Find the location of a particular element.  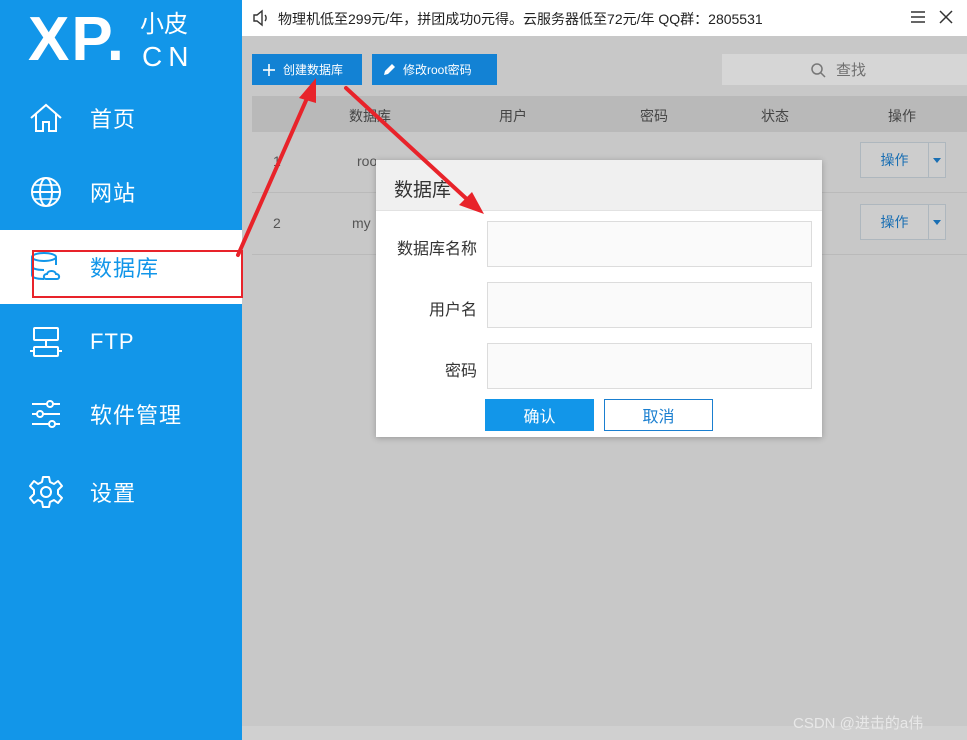

logo-main-text: XP. is located at coordinates (77, 39).